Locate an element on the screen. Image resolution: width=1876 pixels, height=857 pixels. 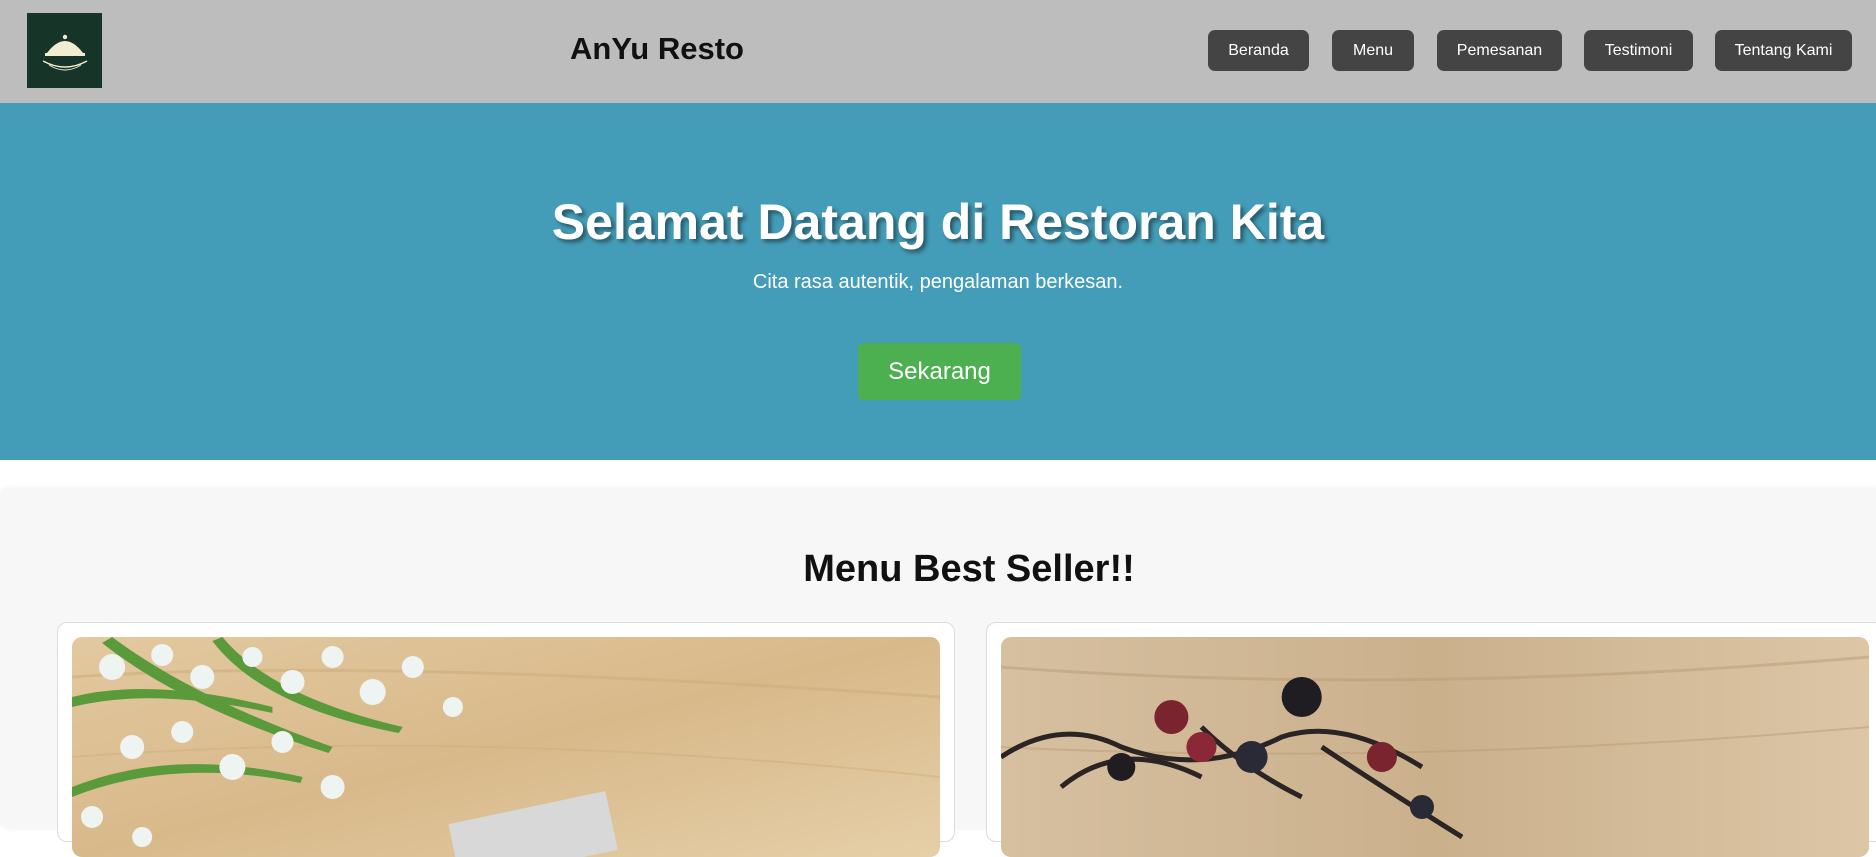
nav-pemesanan-button: Pemesanan is located at coordinates (1499, 50).